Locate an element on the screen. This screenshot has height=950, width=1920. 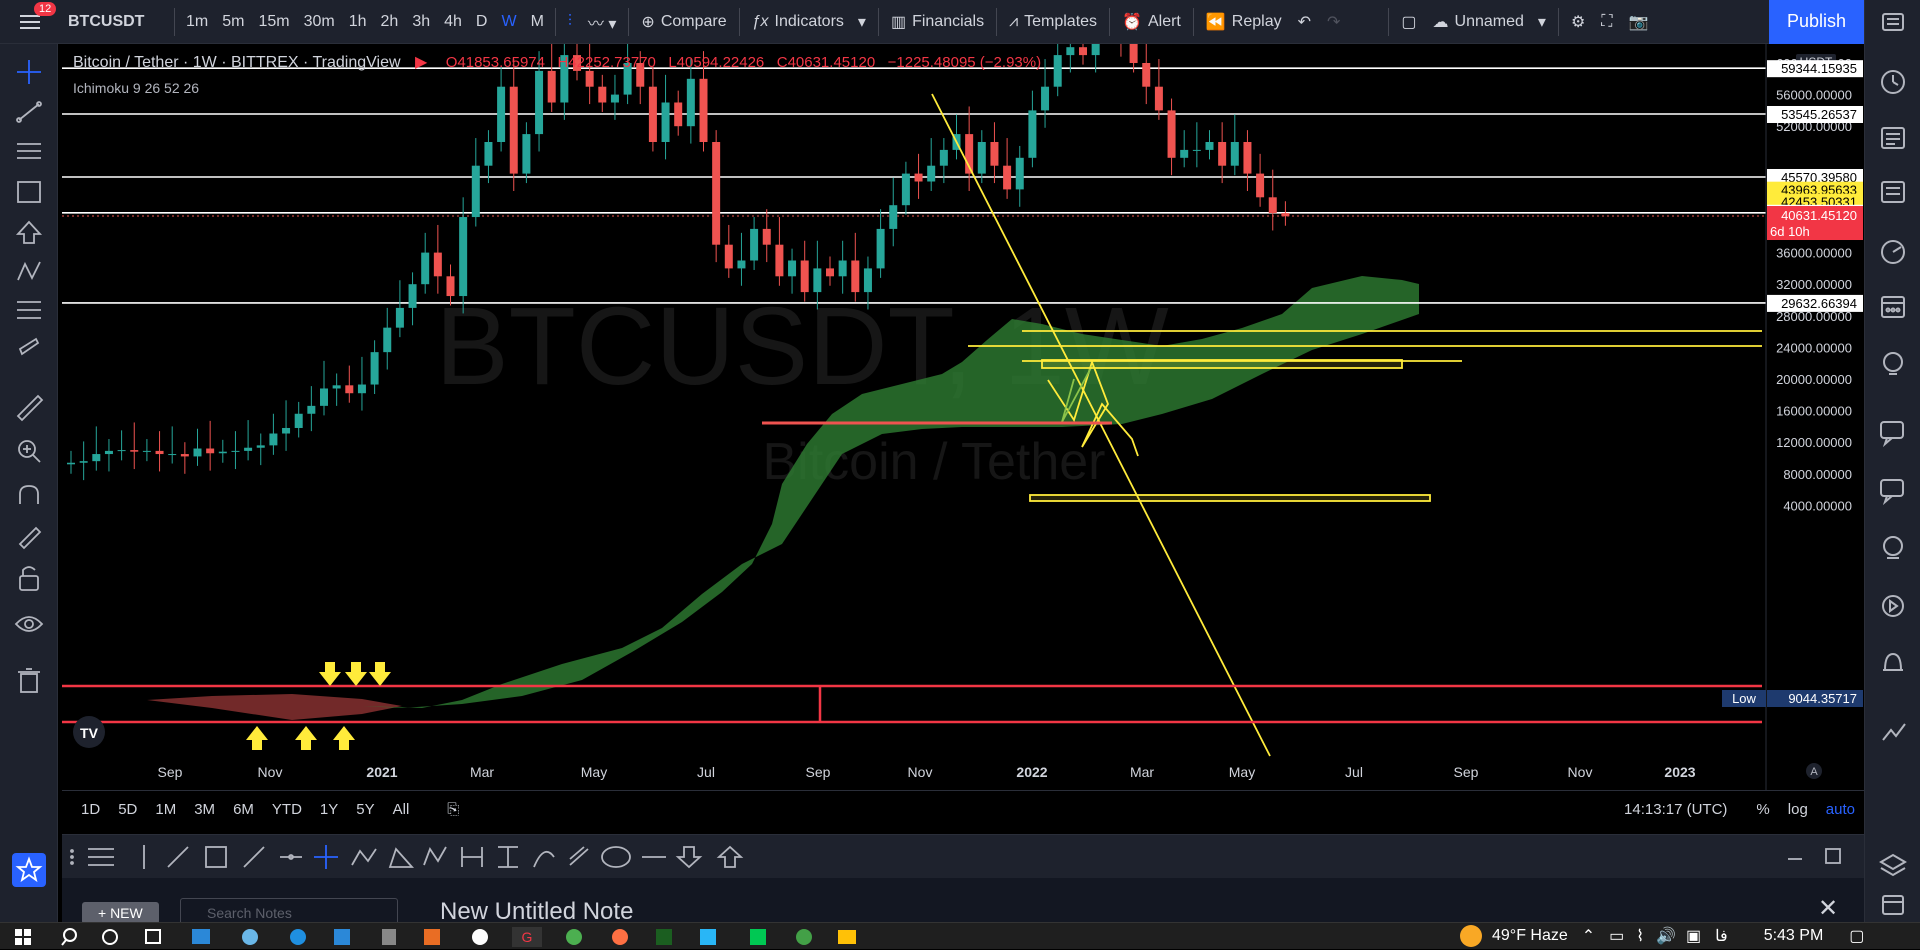
arrow-down-icon is located at coordinates (689, 857).